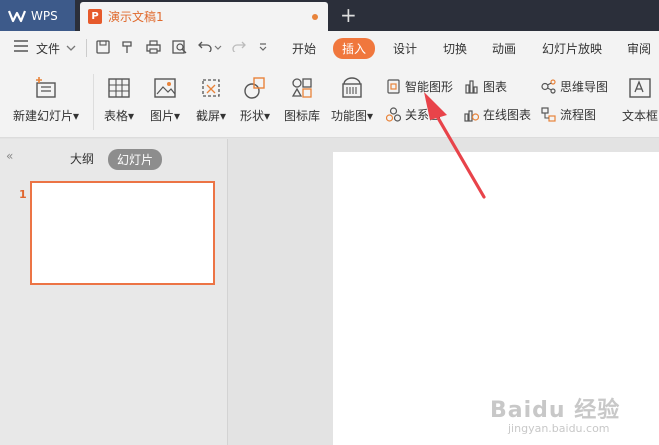 The image size is (659, 445). What do you see at coordinates (471, 116) in the screenshot?
I see `online-chart-icon` at bounding box center [471, 116].